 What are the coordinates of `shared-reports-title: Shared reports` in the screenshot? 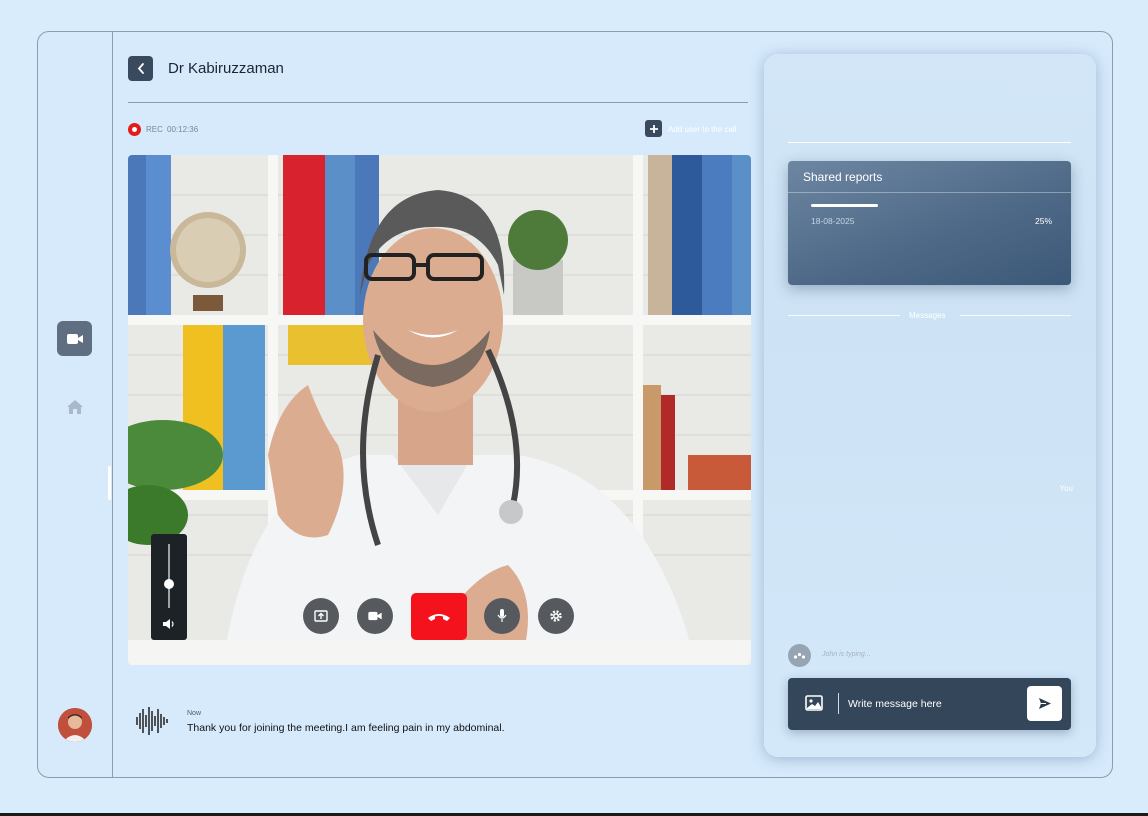 It's located at (843, 177).